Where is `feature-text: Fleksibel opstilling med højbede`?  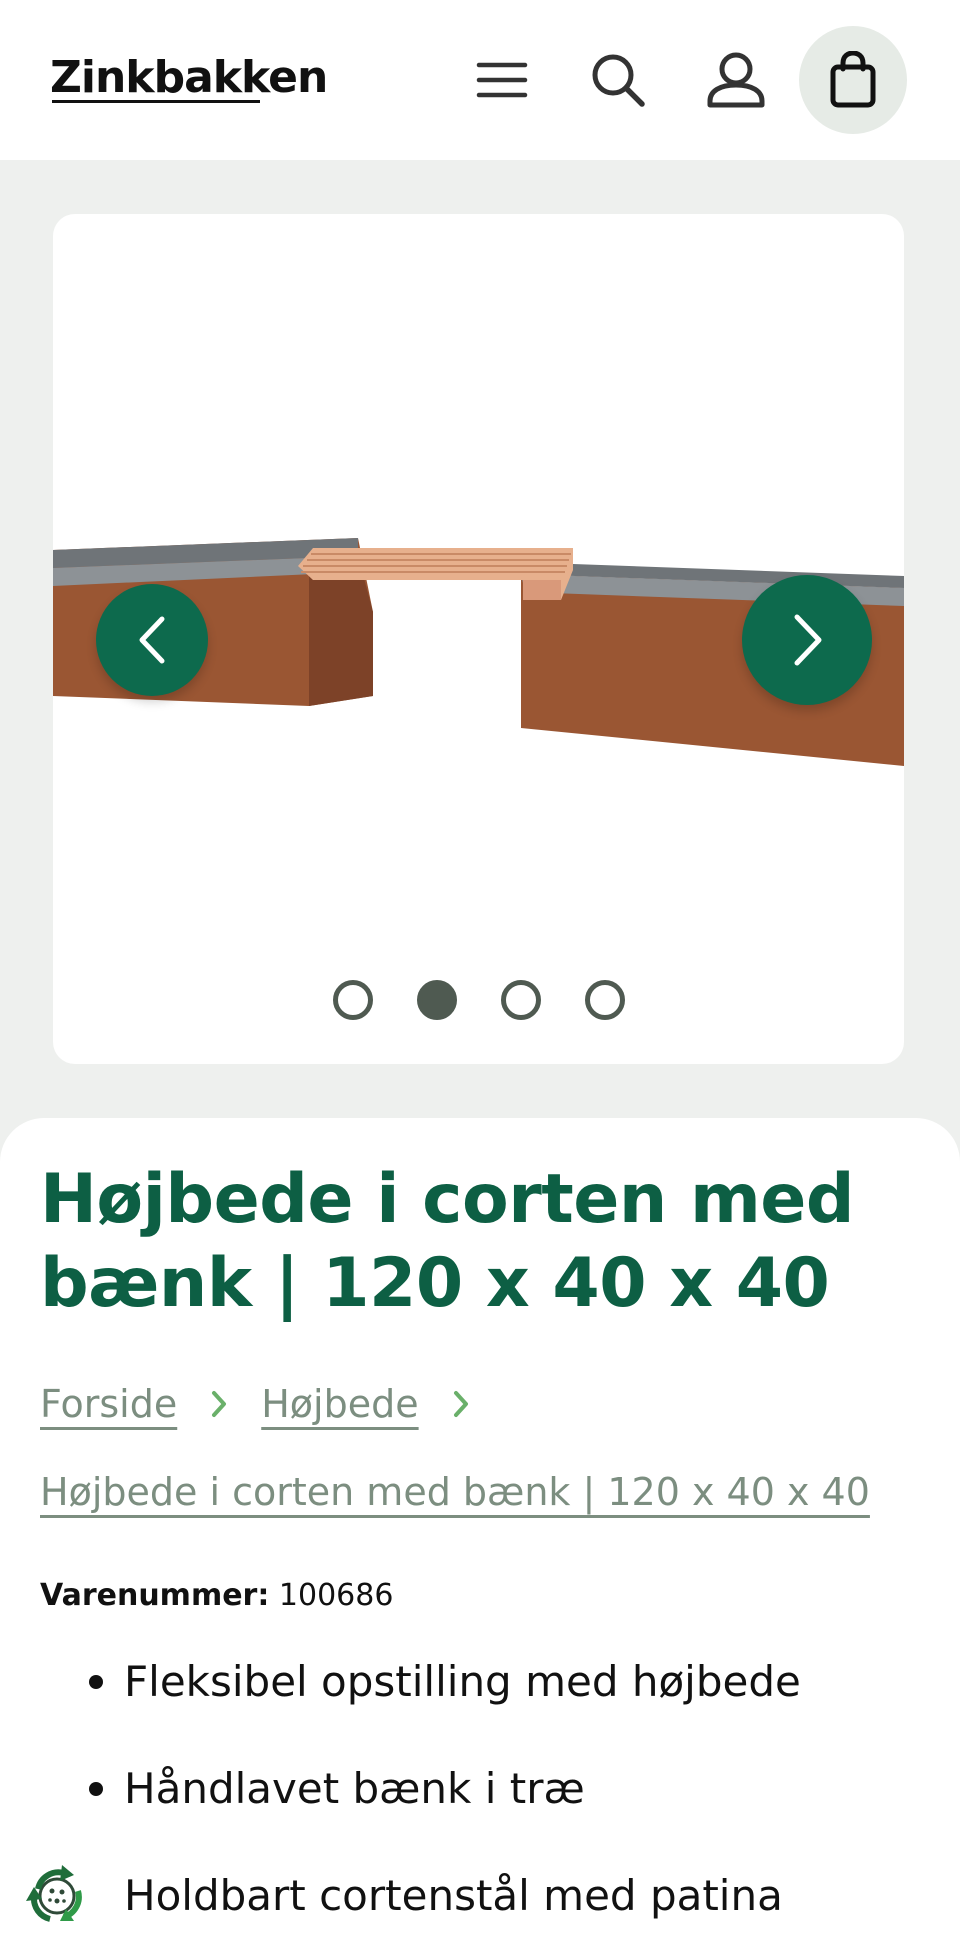 feature-text: Fleksibel opstilling med højbede is located at coordinates (462, 1681).